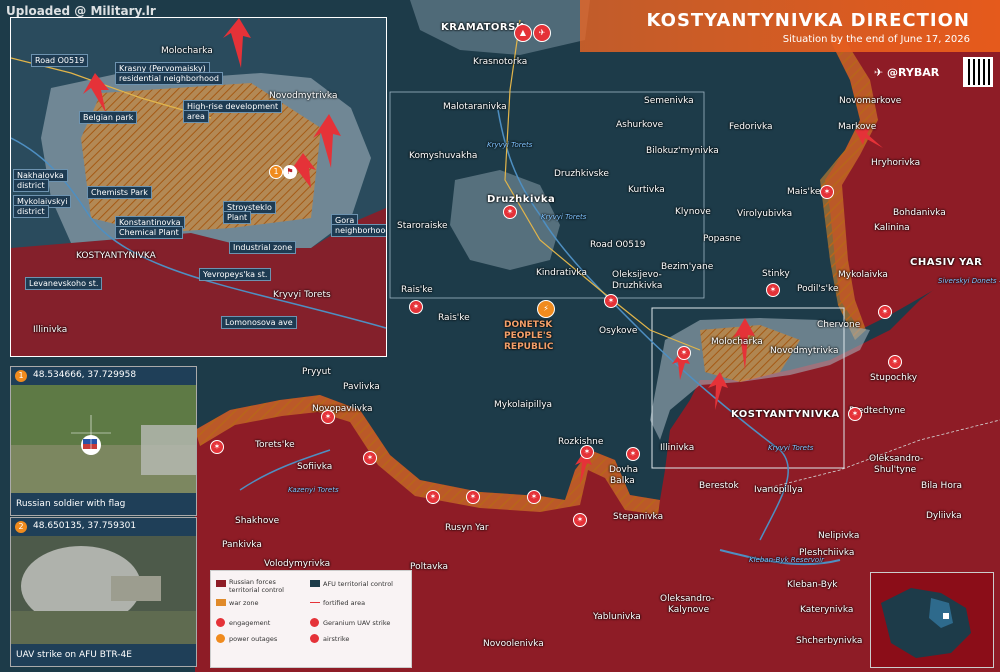 The width and height of the screenshot is (1000, 672). Describe the element at coordinates (640, 125) in the screenshot. I see `settlement-label: Ashurkove` at that location.